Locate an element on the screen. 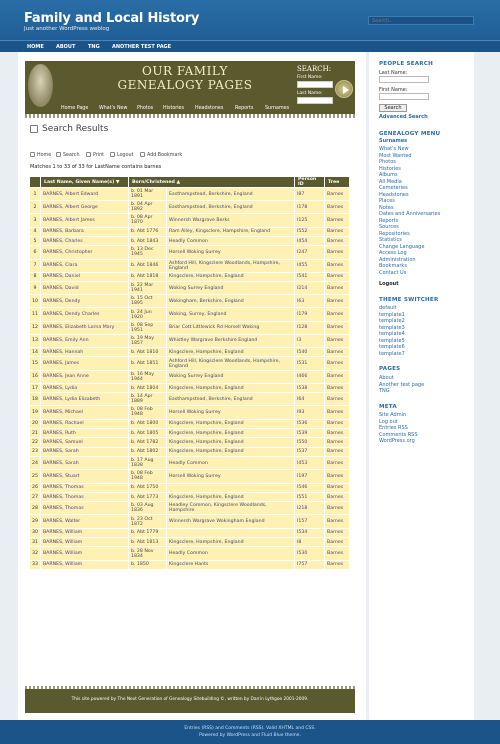  banner-first-name-input is located at coordinates (315, 84).